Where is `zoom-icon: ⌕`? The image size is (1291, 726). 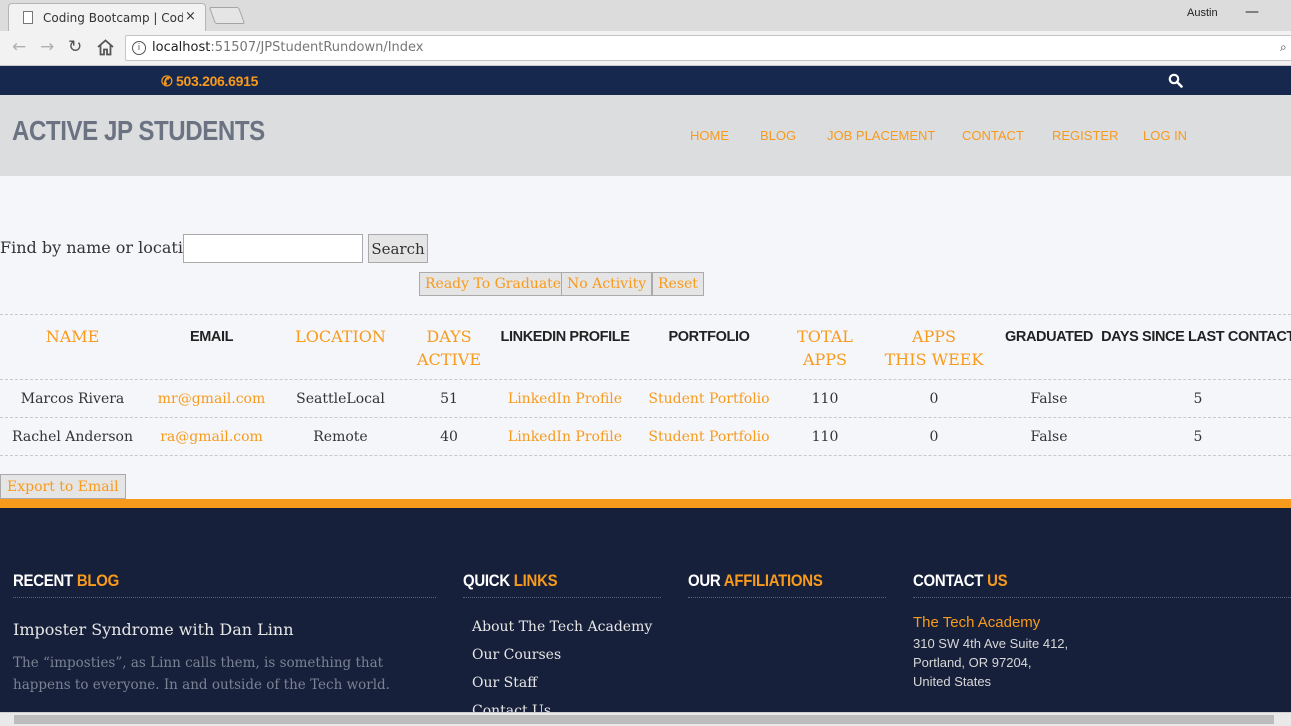 zoom-icon: ⌕ is located at coordinates (1283, 47).